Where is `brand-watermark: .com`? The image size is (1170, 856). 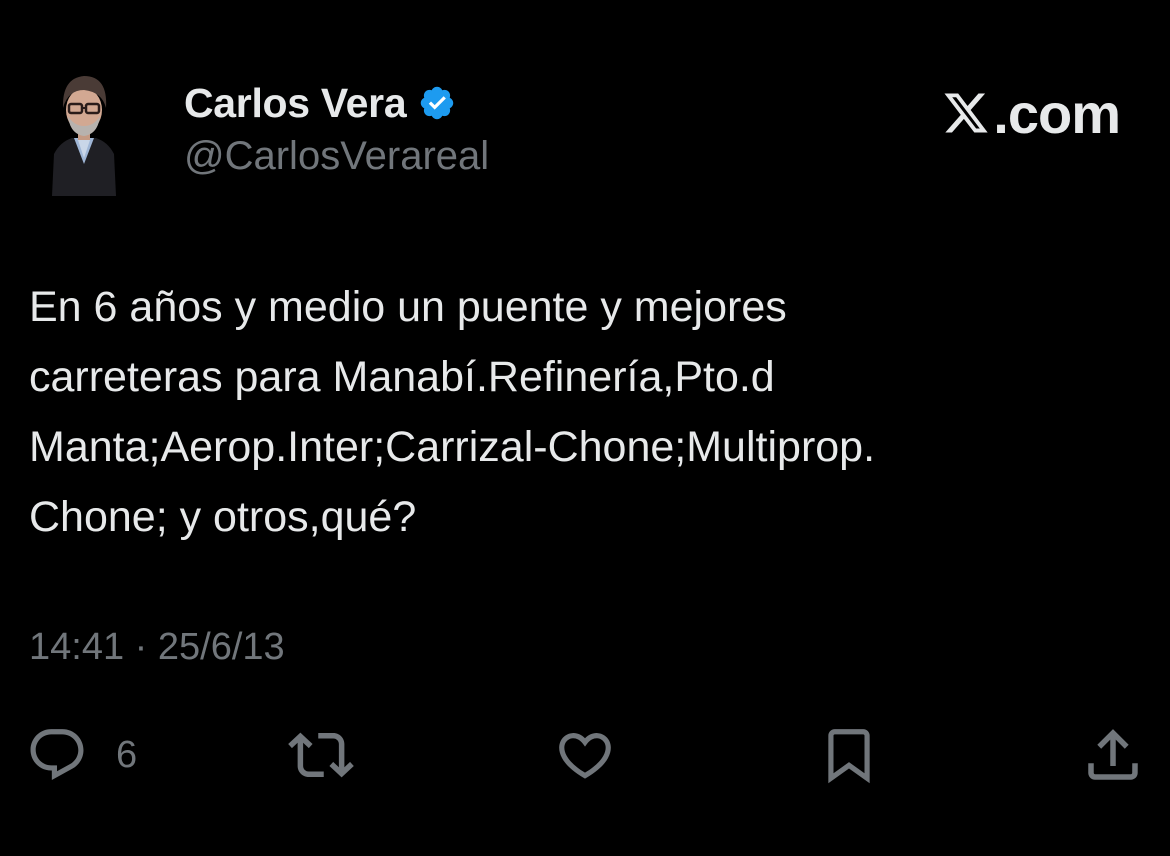 brand-watermark: .com is located at coordinates (1031, 113).